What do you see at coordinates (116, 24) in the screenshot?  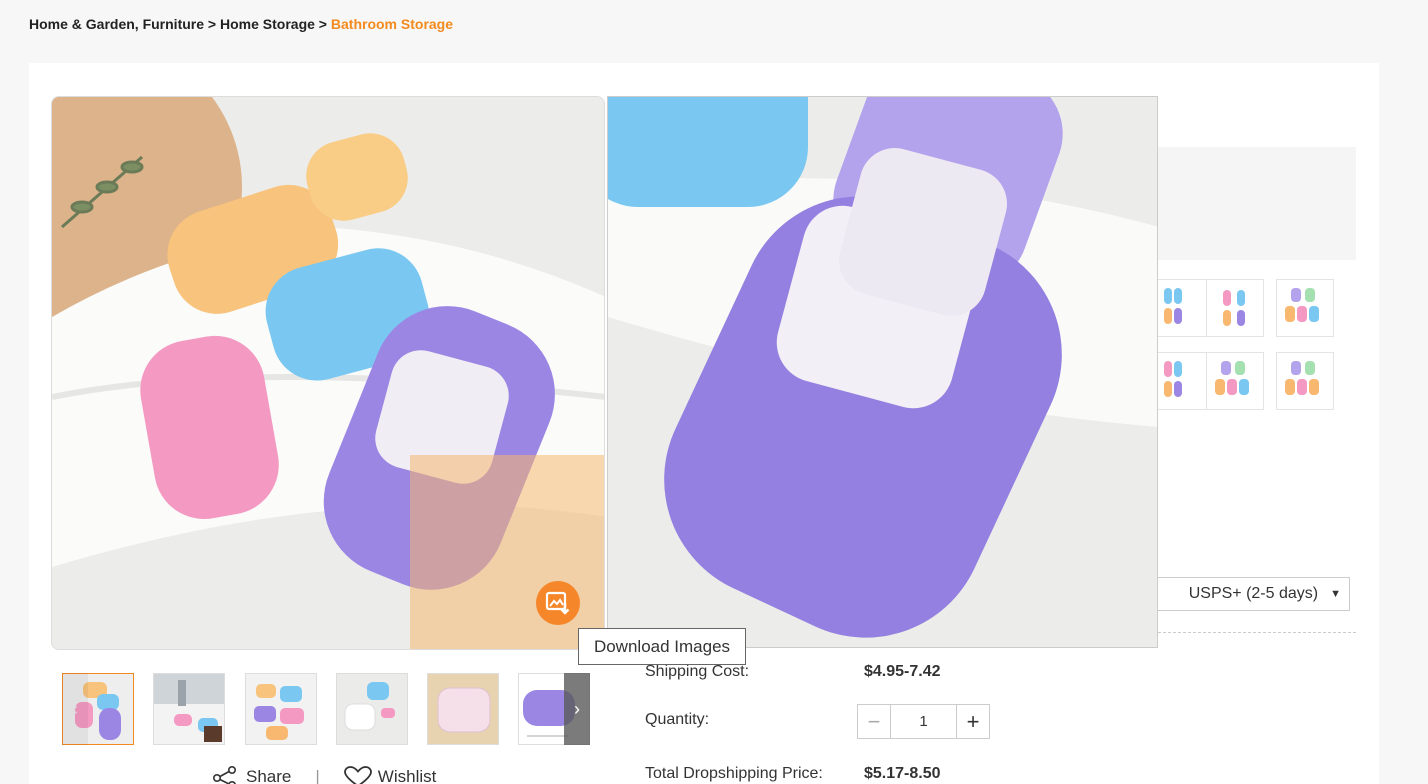 I see `breadcrumb-home-garden: Home & Garden, Furniture` at bounding box center [116, 24].